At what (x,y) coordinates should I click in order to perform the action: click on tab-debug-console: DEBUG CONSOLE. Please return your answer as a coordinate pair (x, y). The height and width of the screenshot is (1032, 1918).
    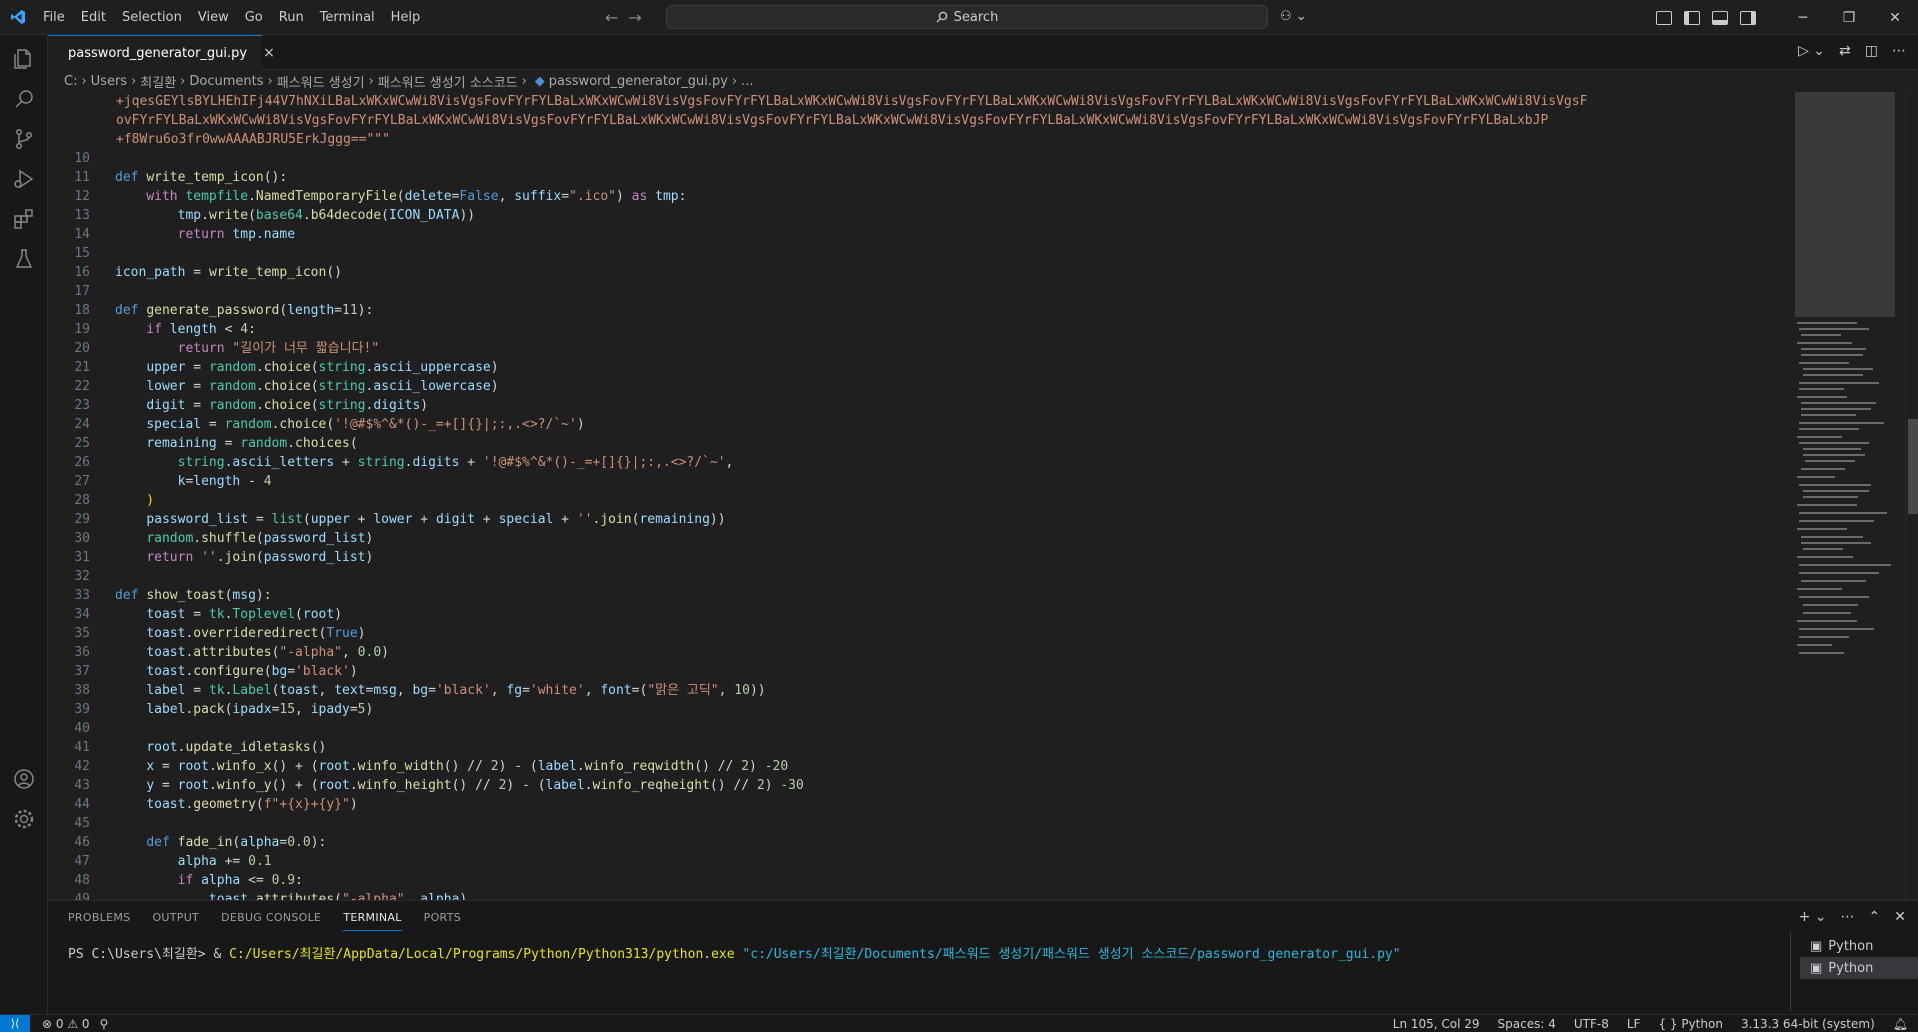
    Looking at the image, I should click on (271, 921).